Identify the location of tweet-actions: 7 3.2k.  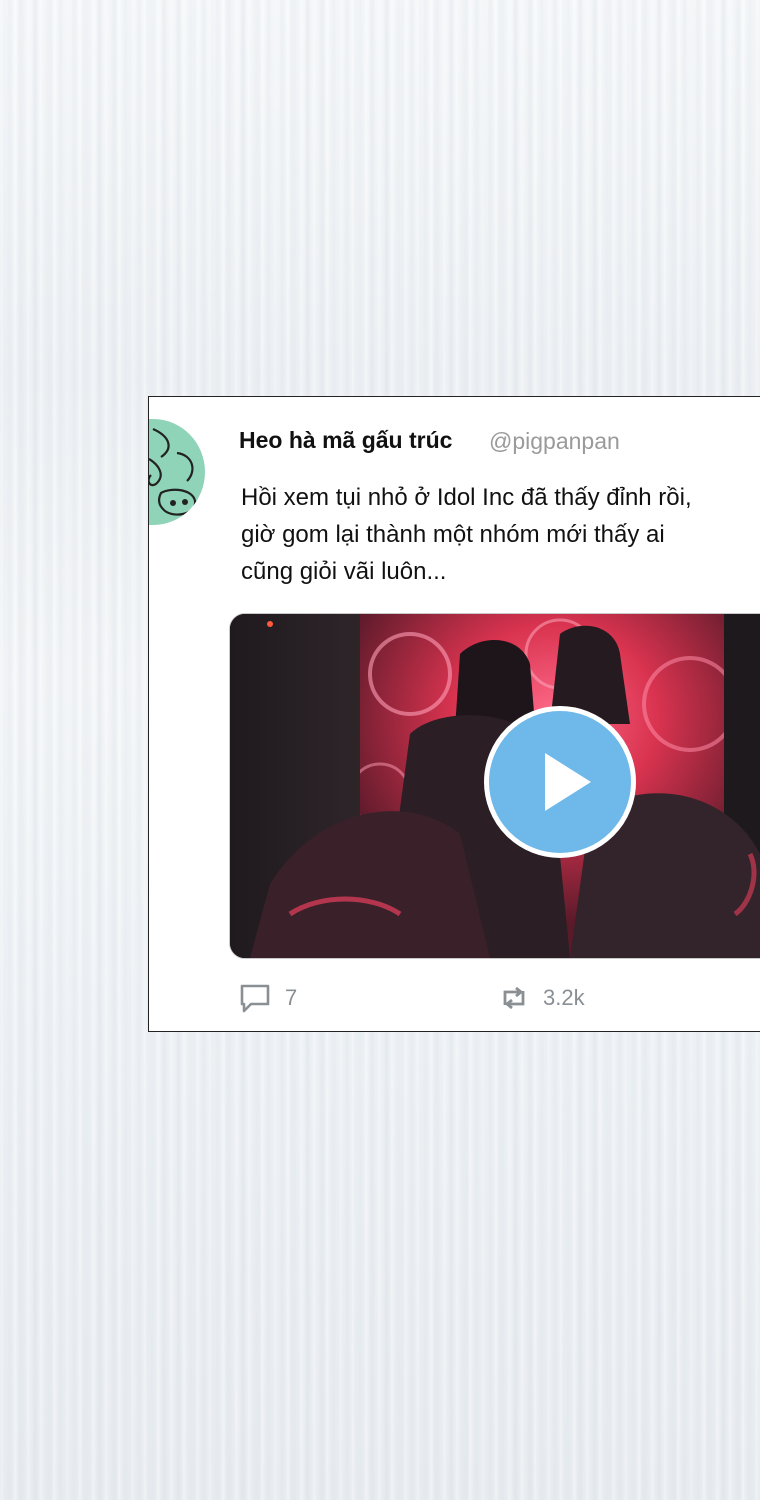
(499, 999).